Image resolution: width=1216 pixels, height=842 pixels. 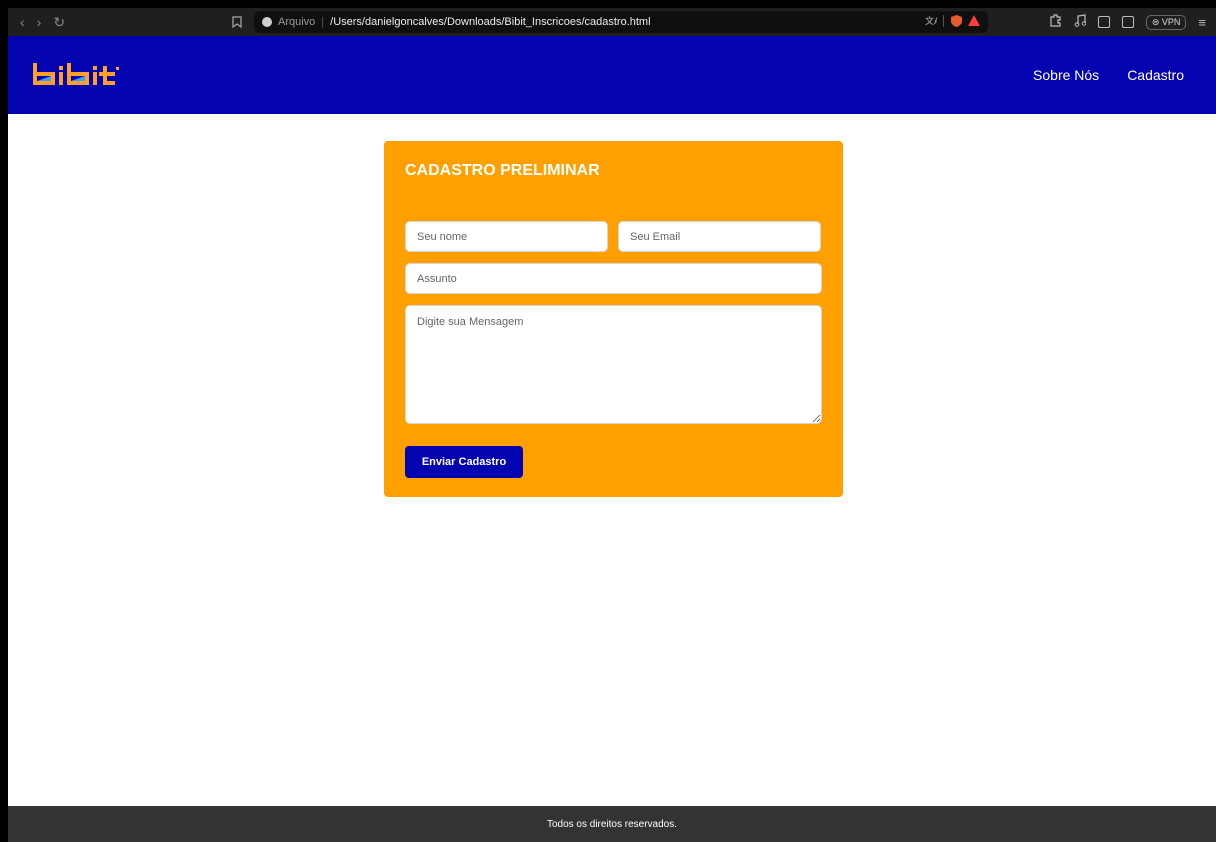 I want to click on subject-row, so click(x=613, y=278).